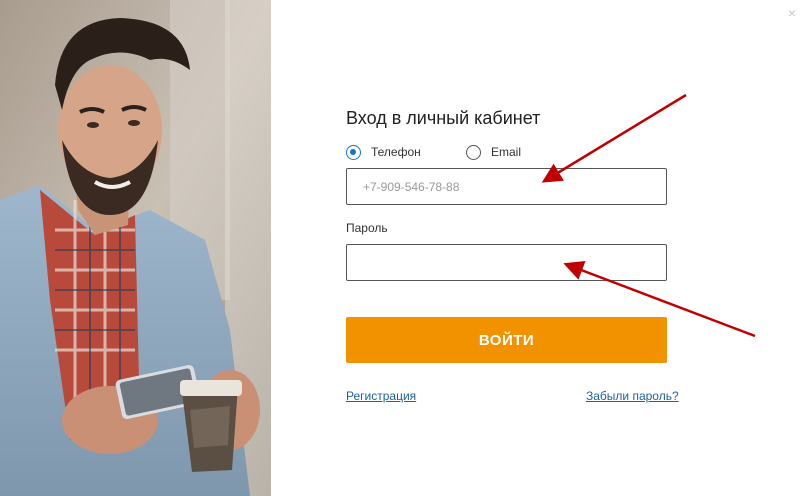  Describe the element at coordinates (506, 340) in the screenshot. I see `login-button: ВОЙТИ` at that location.